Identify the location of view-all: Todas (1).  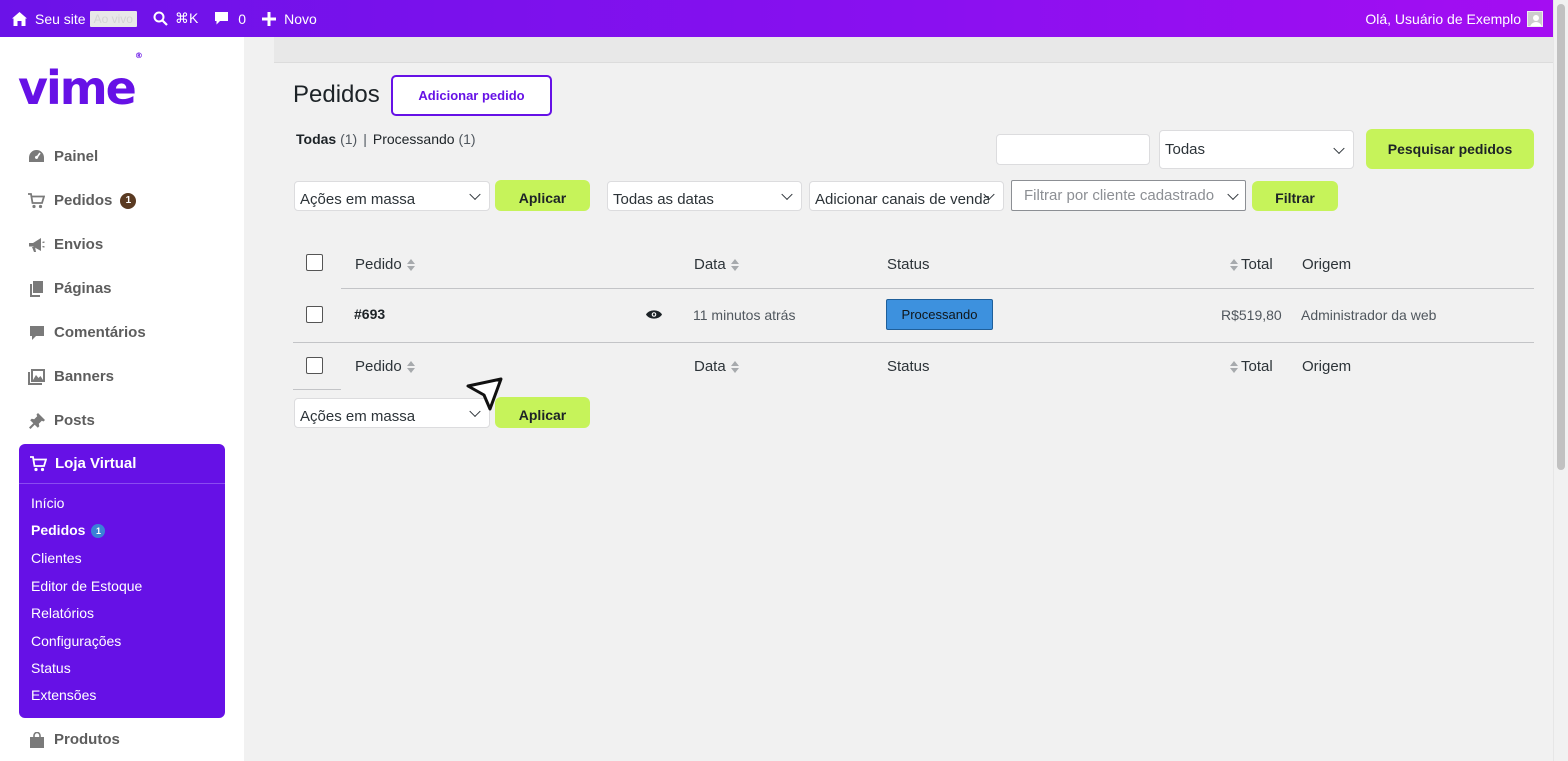
(326, 139).